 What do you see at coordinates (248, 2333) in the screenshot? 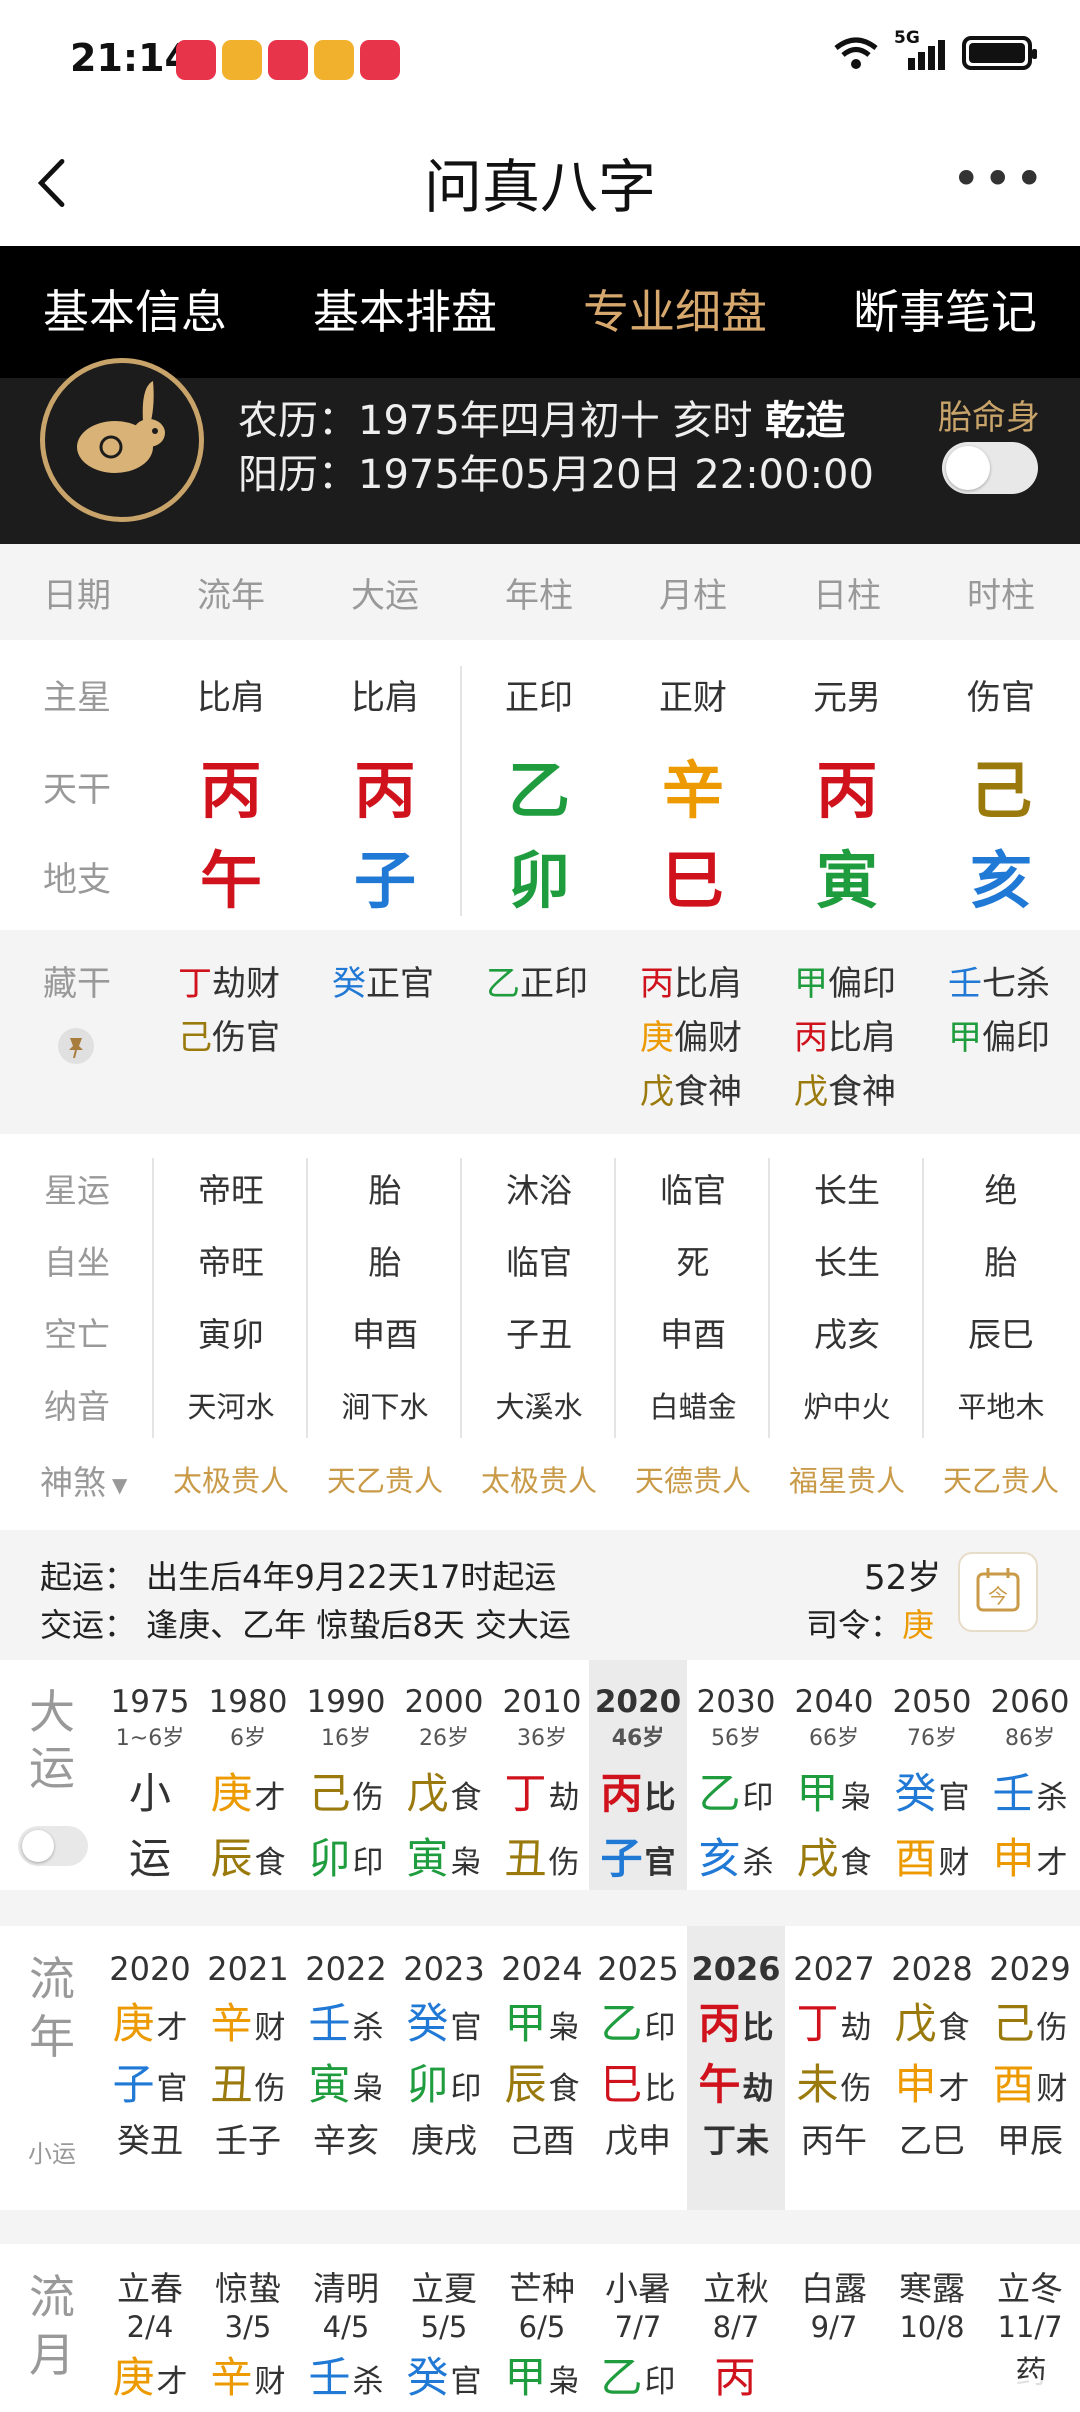
I see `liuyue-column: 惊蛰 3/5 辛财` at bounding box center [248, 2333].